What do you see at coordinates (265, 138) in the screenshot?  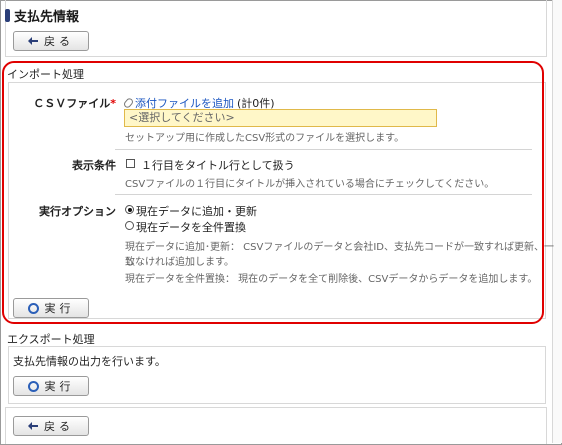 I see `csv-help-text: セットアップ用に作成したCSV形式のファイルを選択します。` at bounding box center [265, 138].